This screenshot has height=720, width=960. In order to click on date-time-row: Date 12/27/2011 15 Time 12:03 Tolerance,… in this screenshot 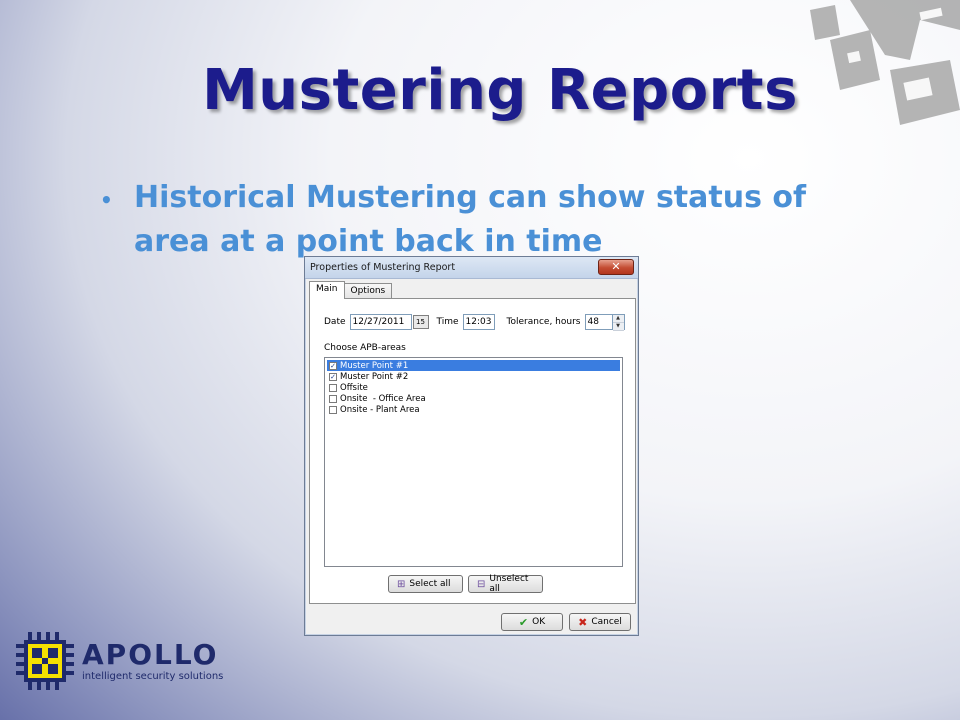, I will do `click(474, 322)`.